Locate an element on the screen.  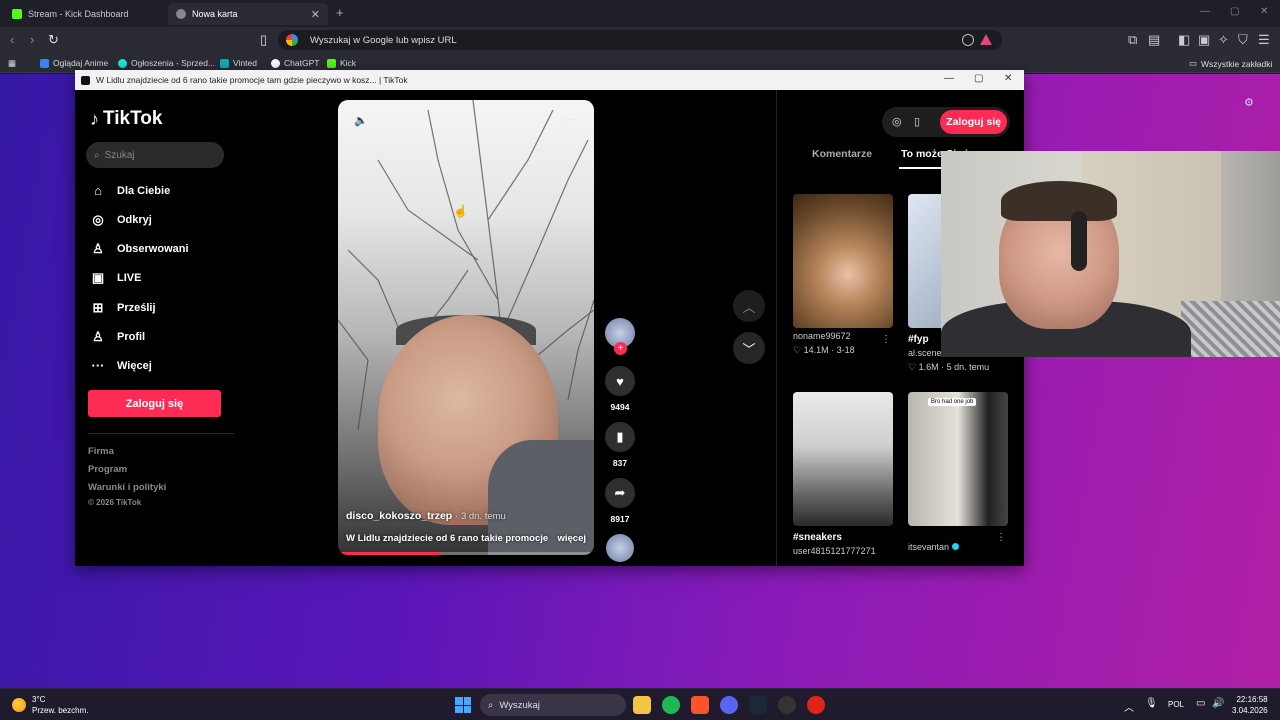
popup-minimize-icon: — is located at coordinates (949, 78).